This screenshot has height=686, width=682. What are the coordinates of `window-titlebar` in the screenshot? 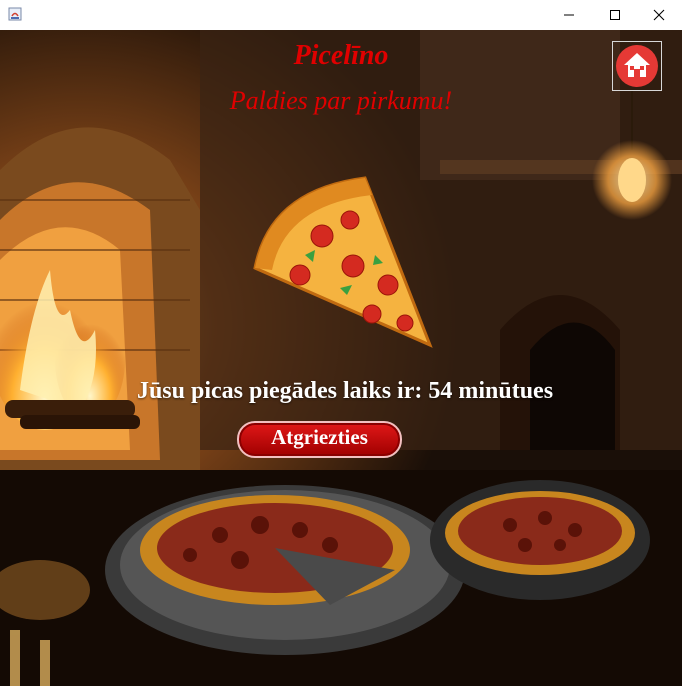 It's located at (341, 15).